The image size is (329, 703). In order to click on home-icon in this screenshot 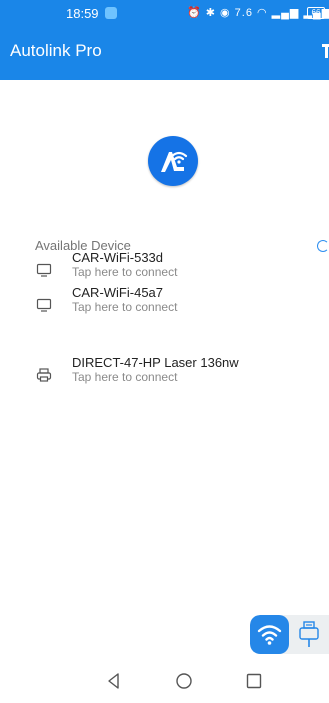, I will do `click(184, 681)`.